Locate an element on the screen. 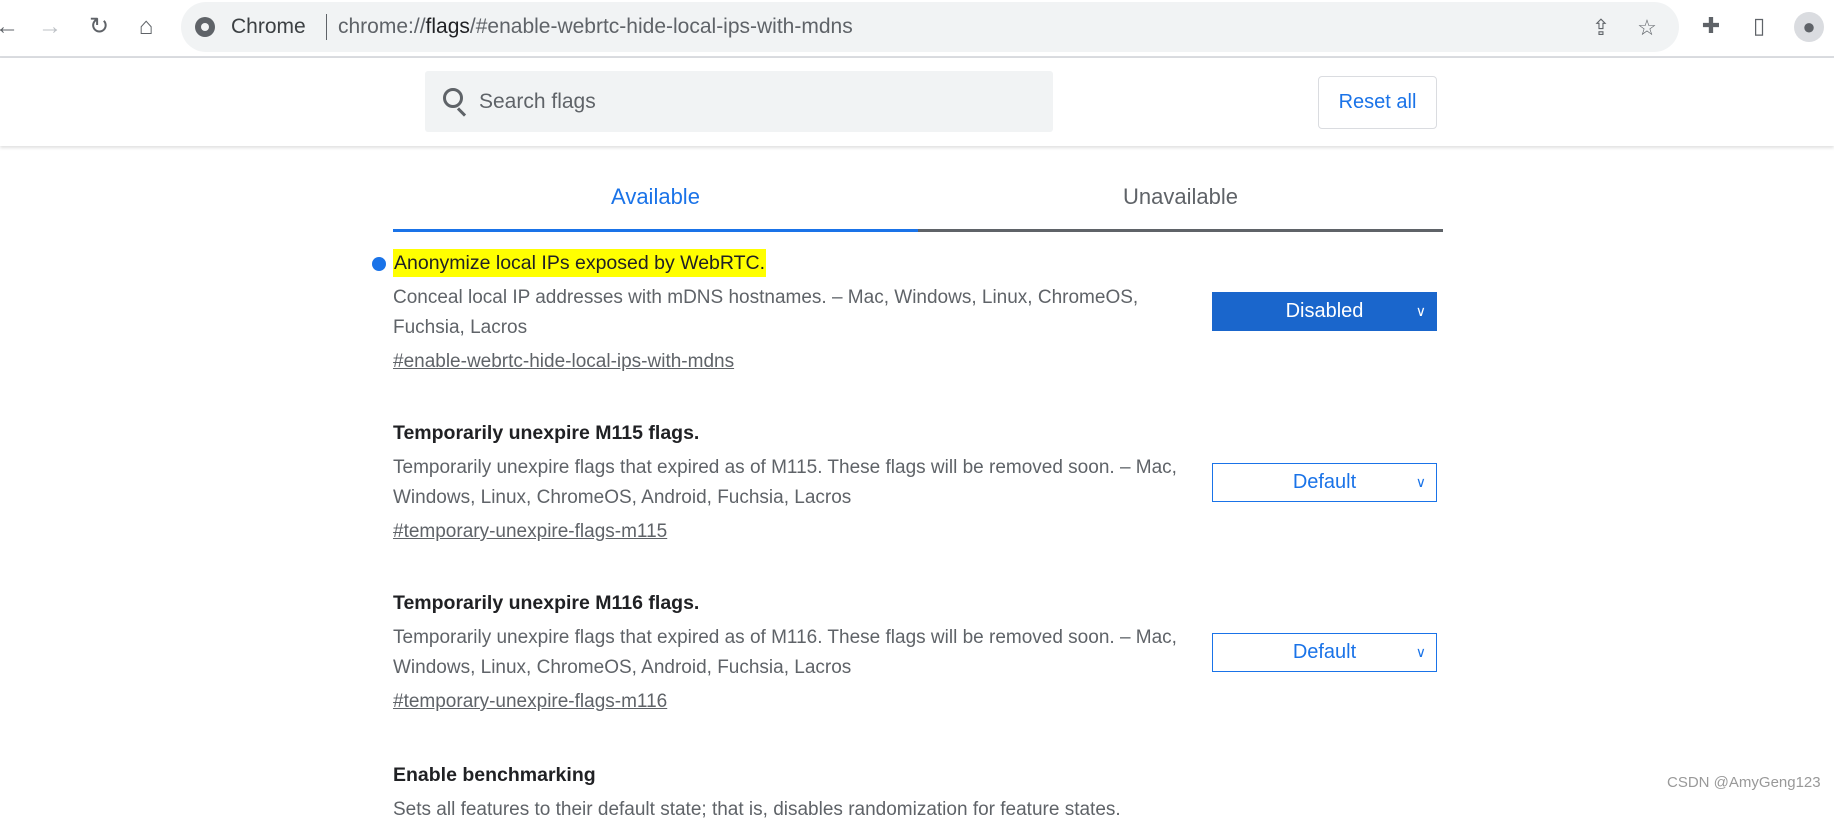 This screenshot has width=1834, height=825. reload-icon: ↻ is located at coordinates (99, 27).